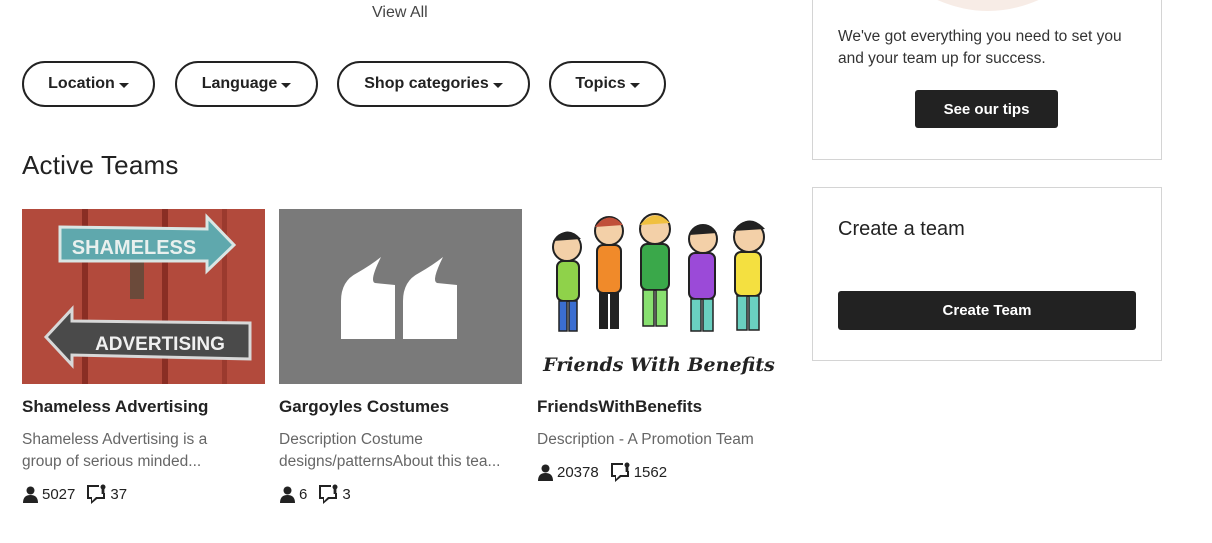 This screenshot has height=543, width=1212. What do you see at coordinates (426, 83) in the screenshot?
I see `shop-categories-filter-label: Shop categories` at bounding box center [426, 83].